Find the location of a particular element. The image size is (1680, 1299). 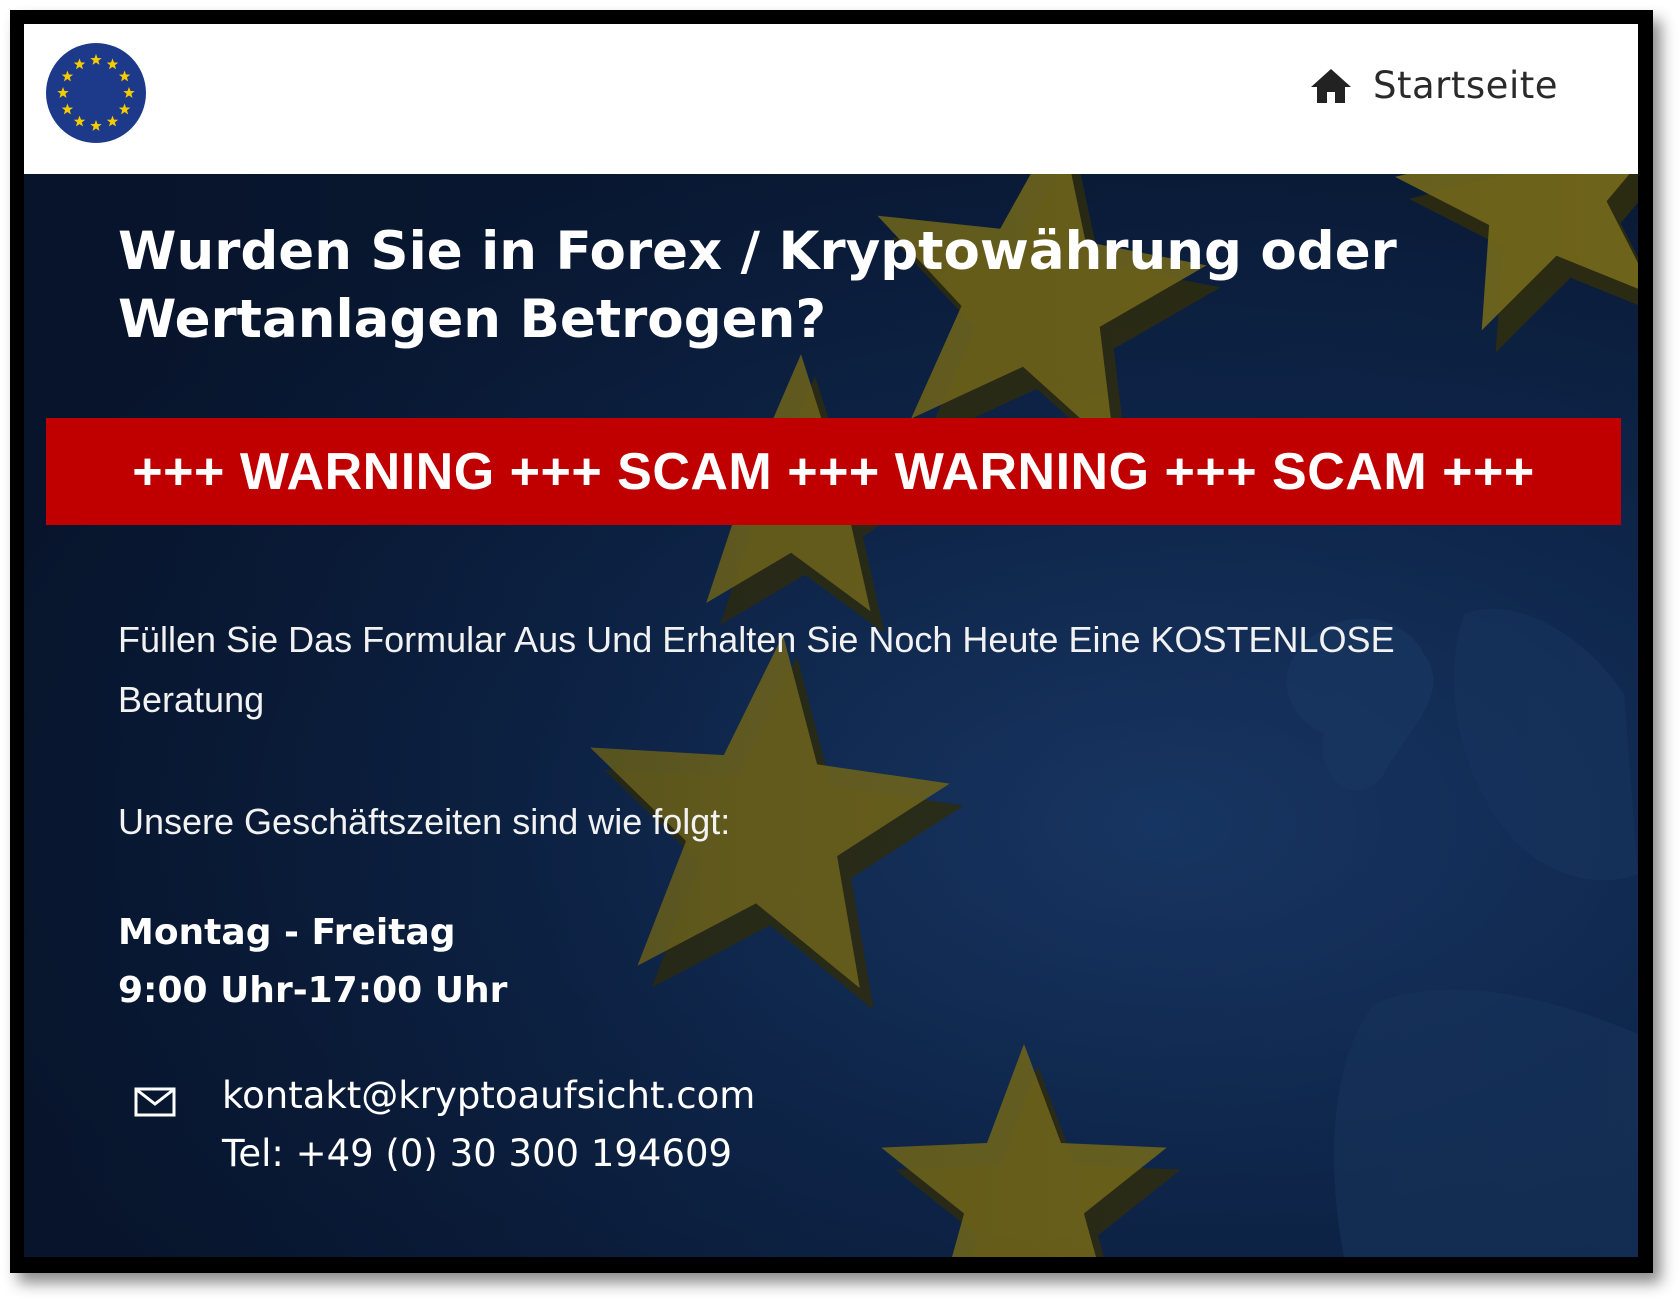

business-time: 9:00 Uhr-17:00 Uhr is located at coordinates (313, 990).